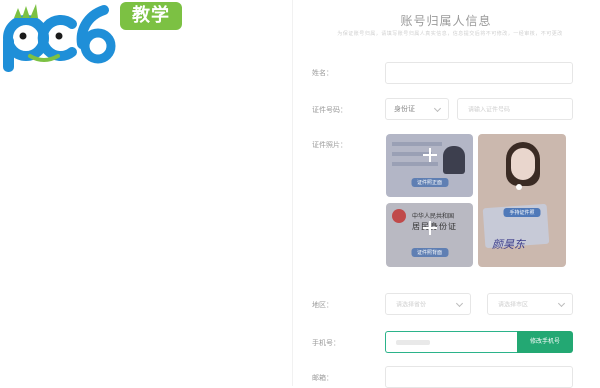 The width and height of the screenshot is (600, 388). What do you see at coordinates (399, 216) in the screenshot?
I see `national-emblem` at bounding box center [399, 216].